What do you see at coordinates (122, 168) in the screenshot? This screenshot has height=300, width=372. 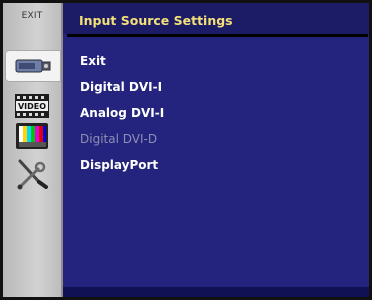 I see `menu-item-displayport: DisplayPort` at bounding box center [122, 168].